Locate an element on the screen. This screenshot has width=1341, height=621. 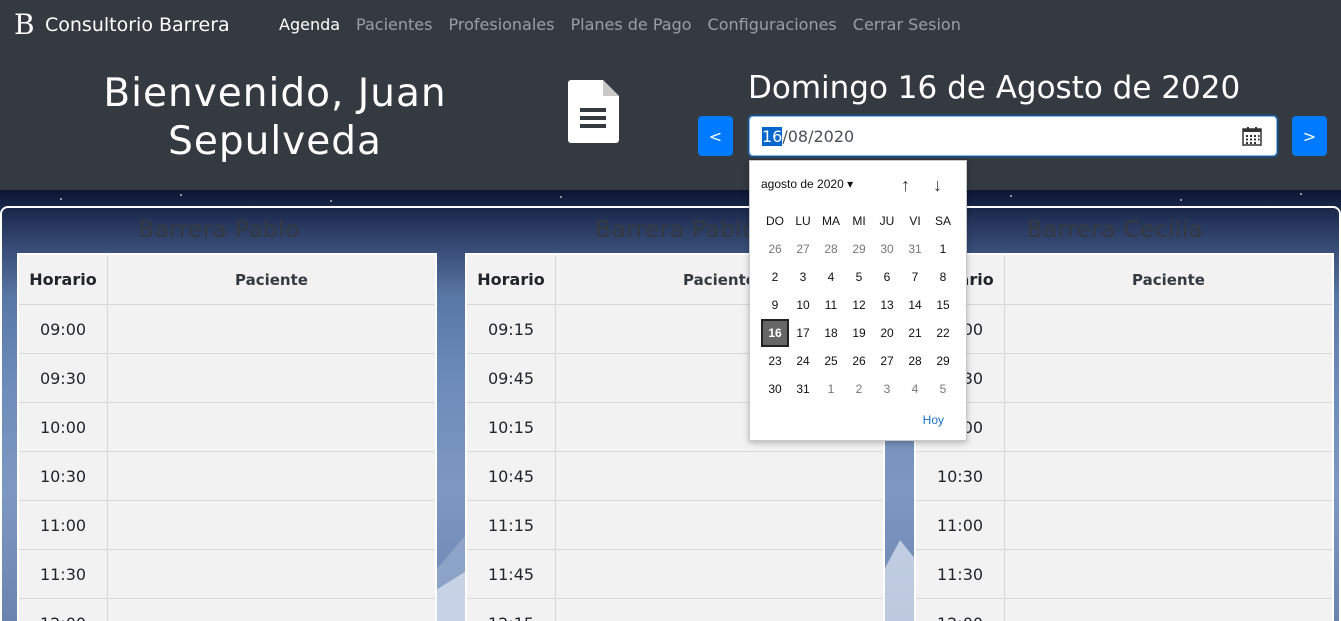
calendar-week: 9 10 11 12 13 14 15 is located at coordinates (859, 305).